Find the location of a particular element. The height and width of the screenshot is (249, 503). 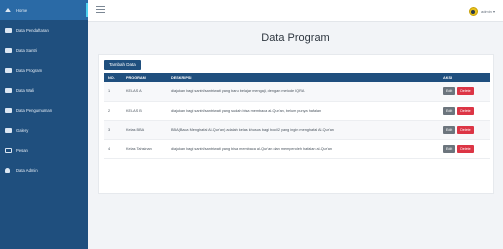

hamburger-menu-icon is located at coordinates (100, 9).